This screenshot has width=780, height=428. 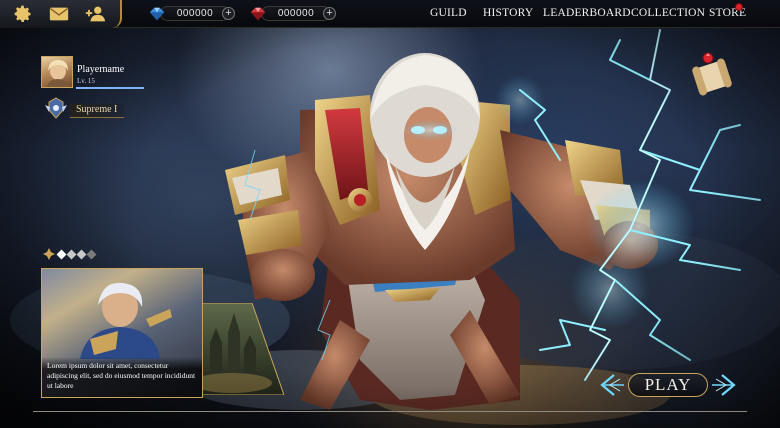 I want to click on nav-leaderboard: LEADERBOARD, so click(x=587, y=13).